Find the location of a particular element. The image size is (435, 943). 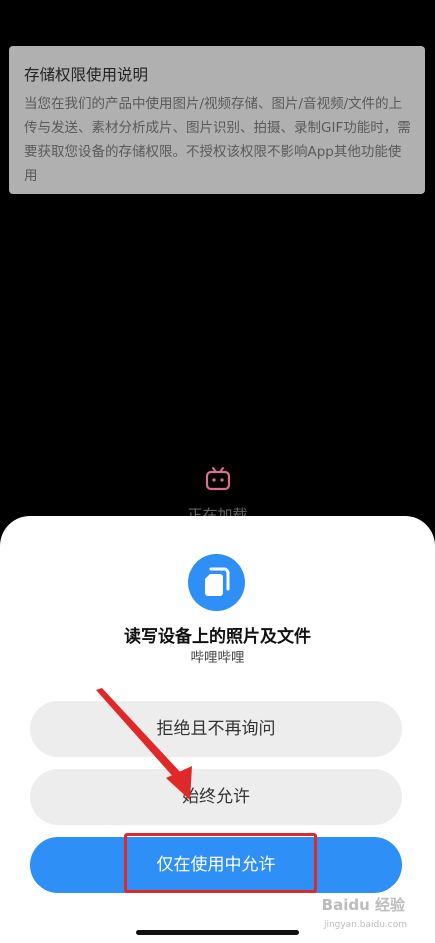

app-name: 哔哩哔哩 is located at coordinates (217, 658).